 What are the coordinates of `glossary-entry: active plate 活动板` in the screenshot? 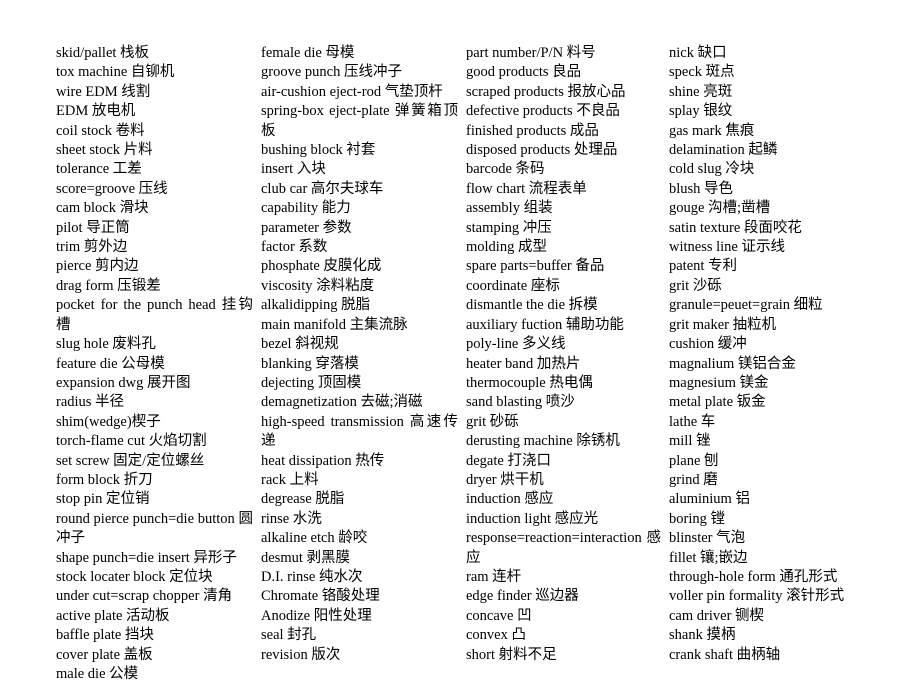 It's located at (113, 615).